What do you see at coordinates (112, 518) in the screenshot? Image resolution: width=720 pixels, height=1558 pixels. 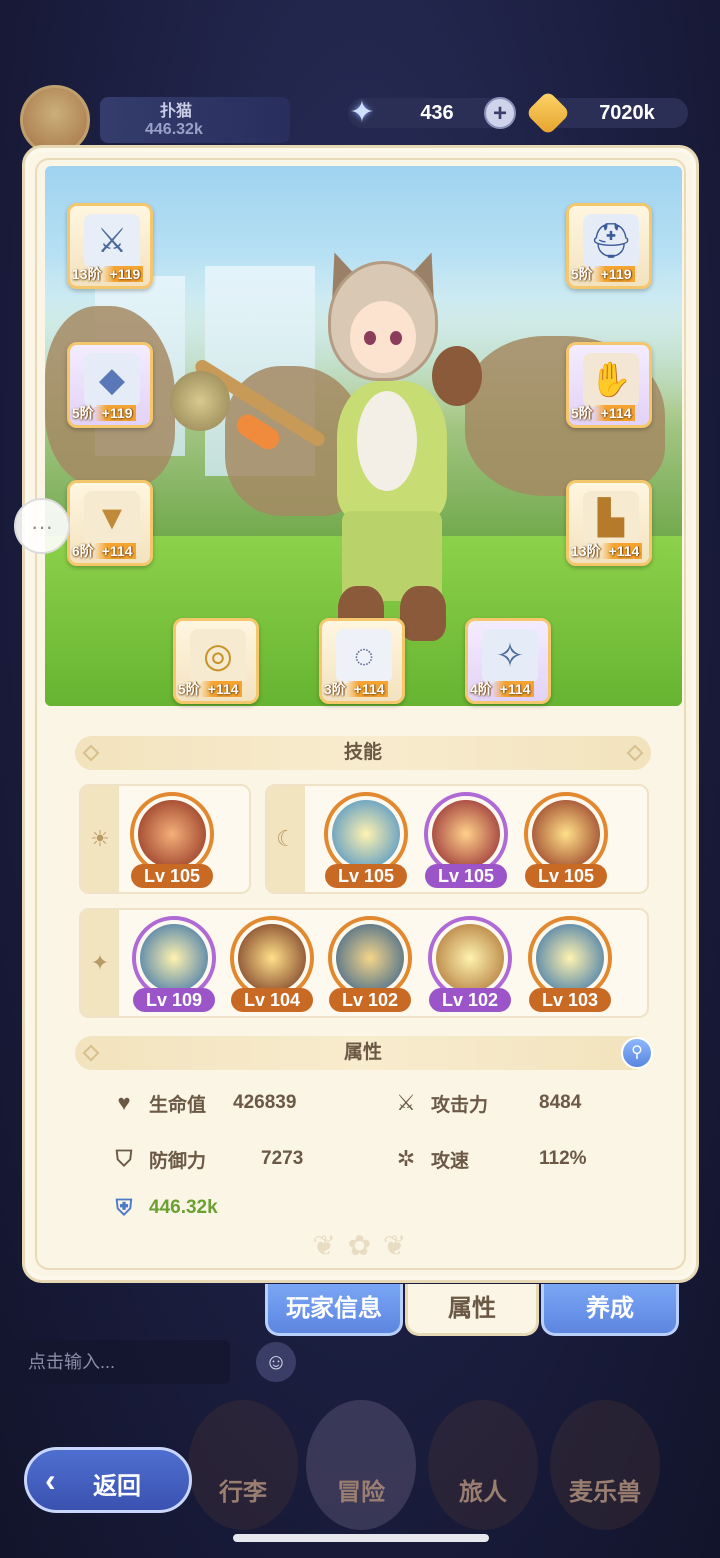 I see `pants-icon: ▼` at bounding box center [112, 518].